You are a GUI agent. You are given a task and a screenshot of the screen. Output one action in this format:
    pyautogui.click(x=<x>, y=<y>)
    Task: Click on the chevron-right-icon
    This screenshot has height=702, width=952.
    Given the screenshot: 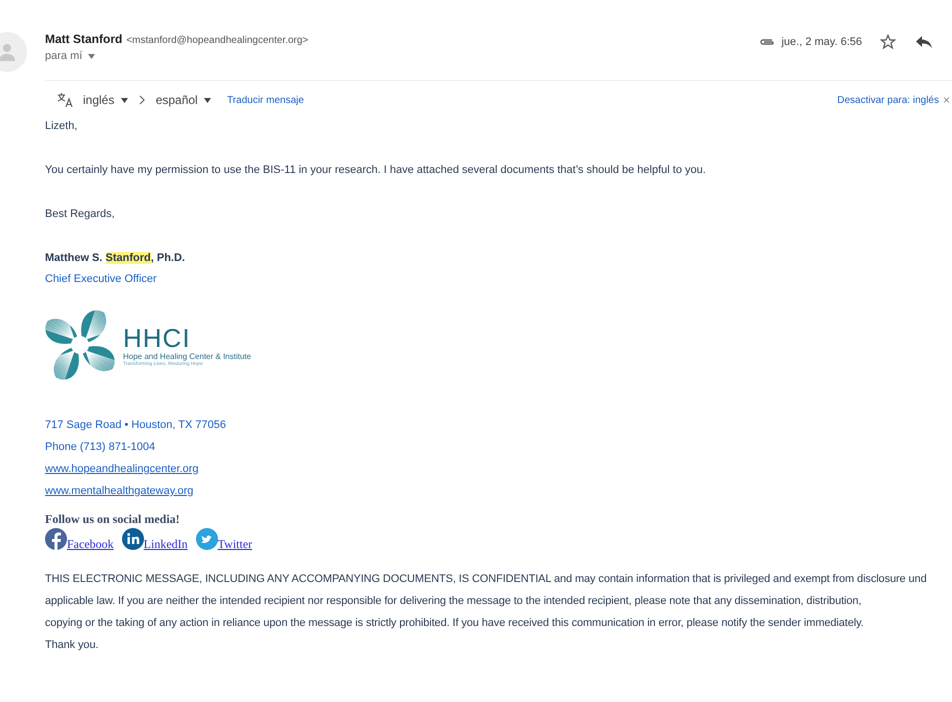 What is the action you would take?
    pyautogui.click(x=142, y=100)
    